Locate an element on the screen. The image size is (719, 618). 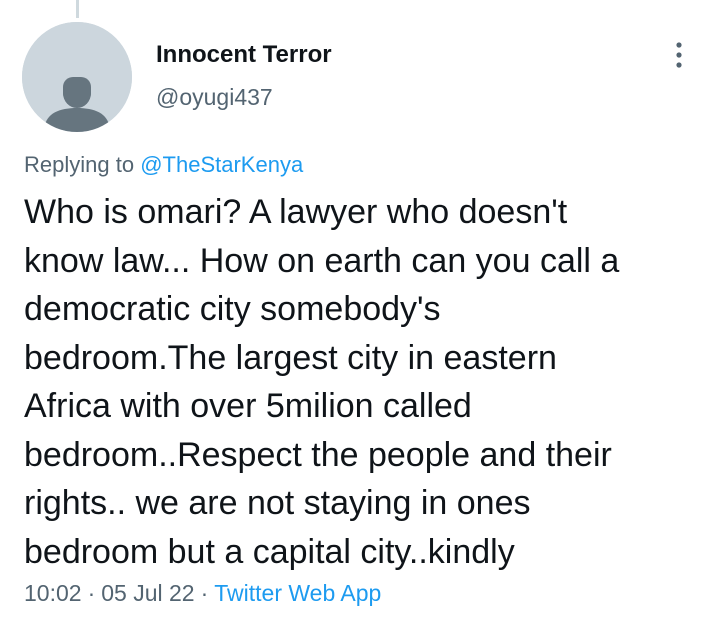
avatar is located at coordinates (77, 77).